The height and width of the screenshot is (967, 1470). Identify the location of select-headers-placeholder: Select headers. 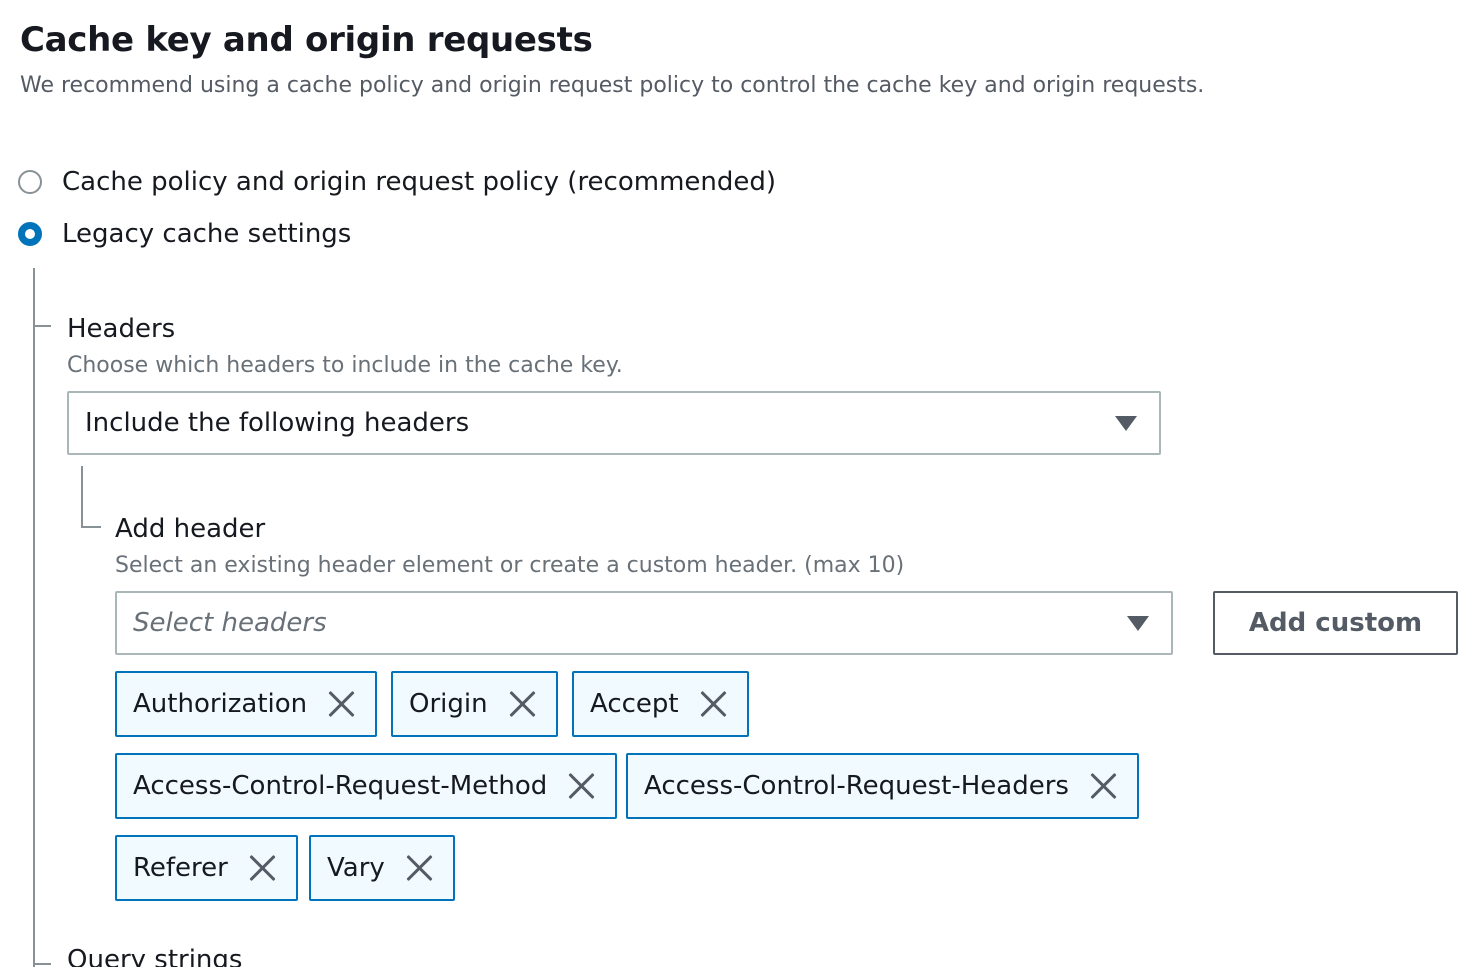
(230, 623).